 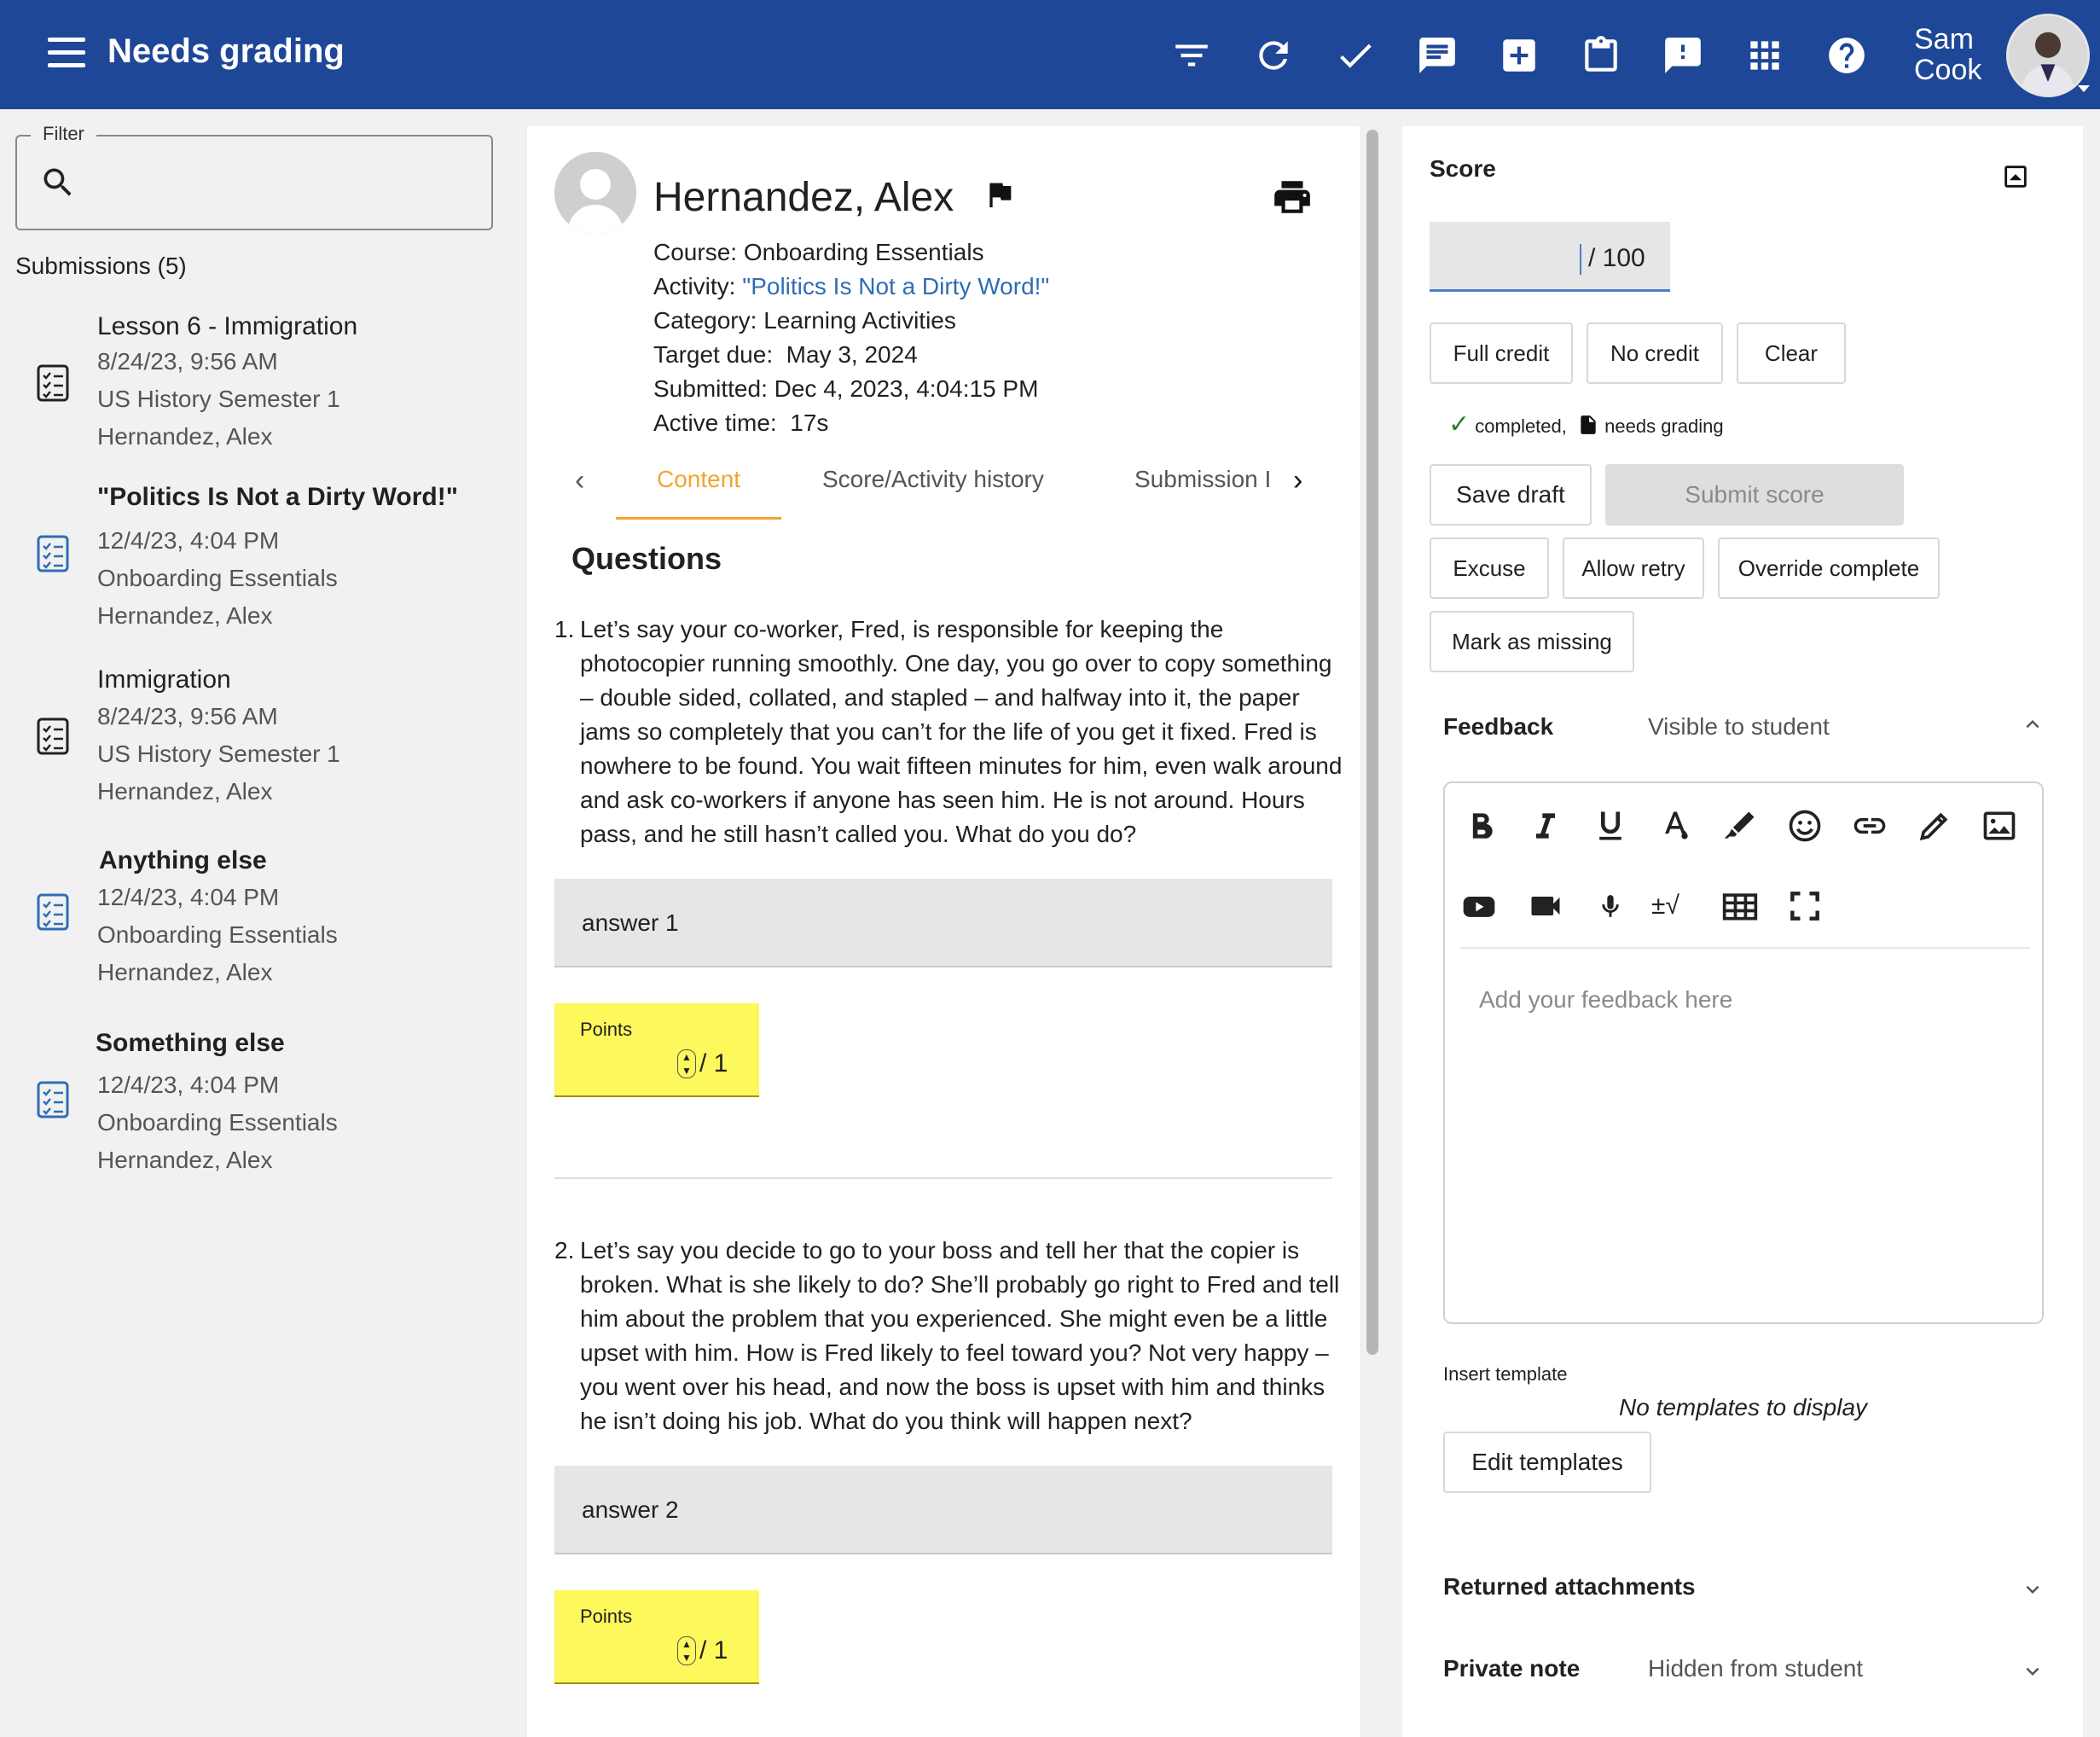 I want to click on refresh-icon, so click(x=1273, y=55).